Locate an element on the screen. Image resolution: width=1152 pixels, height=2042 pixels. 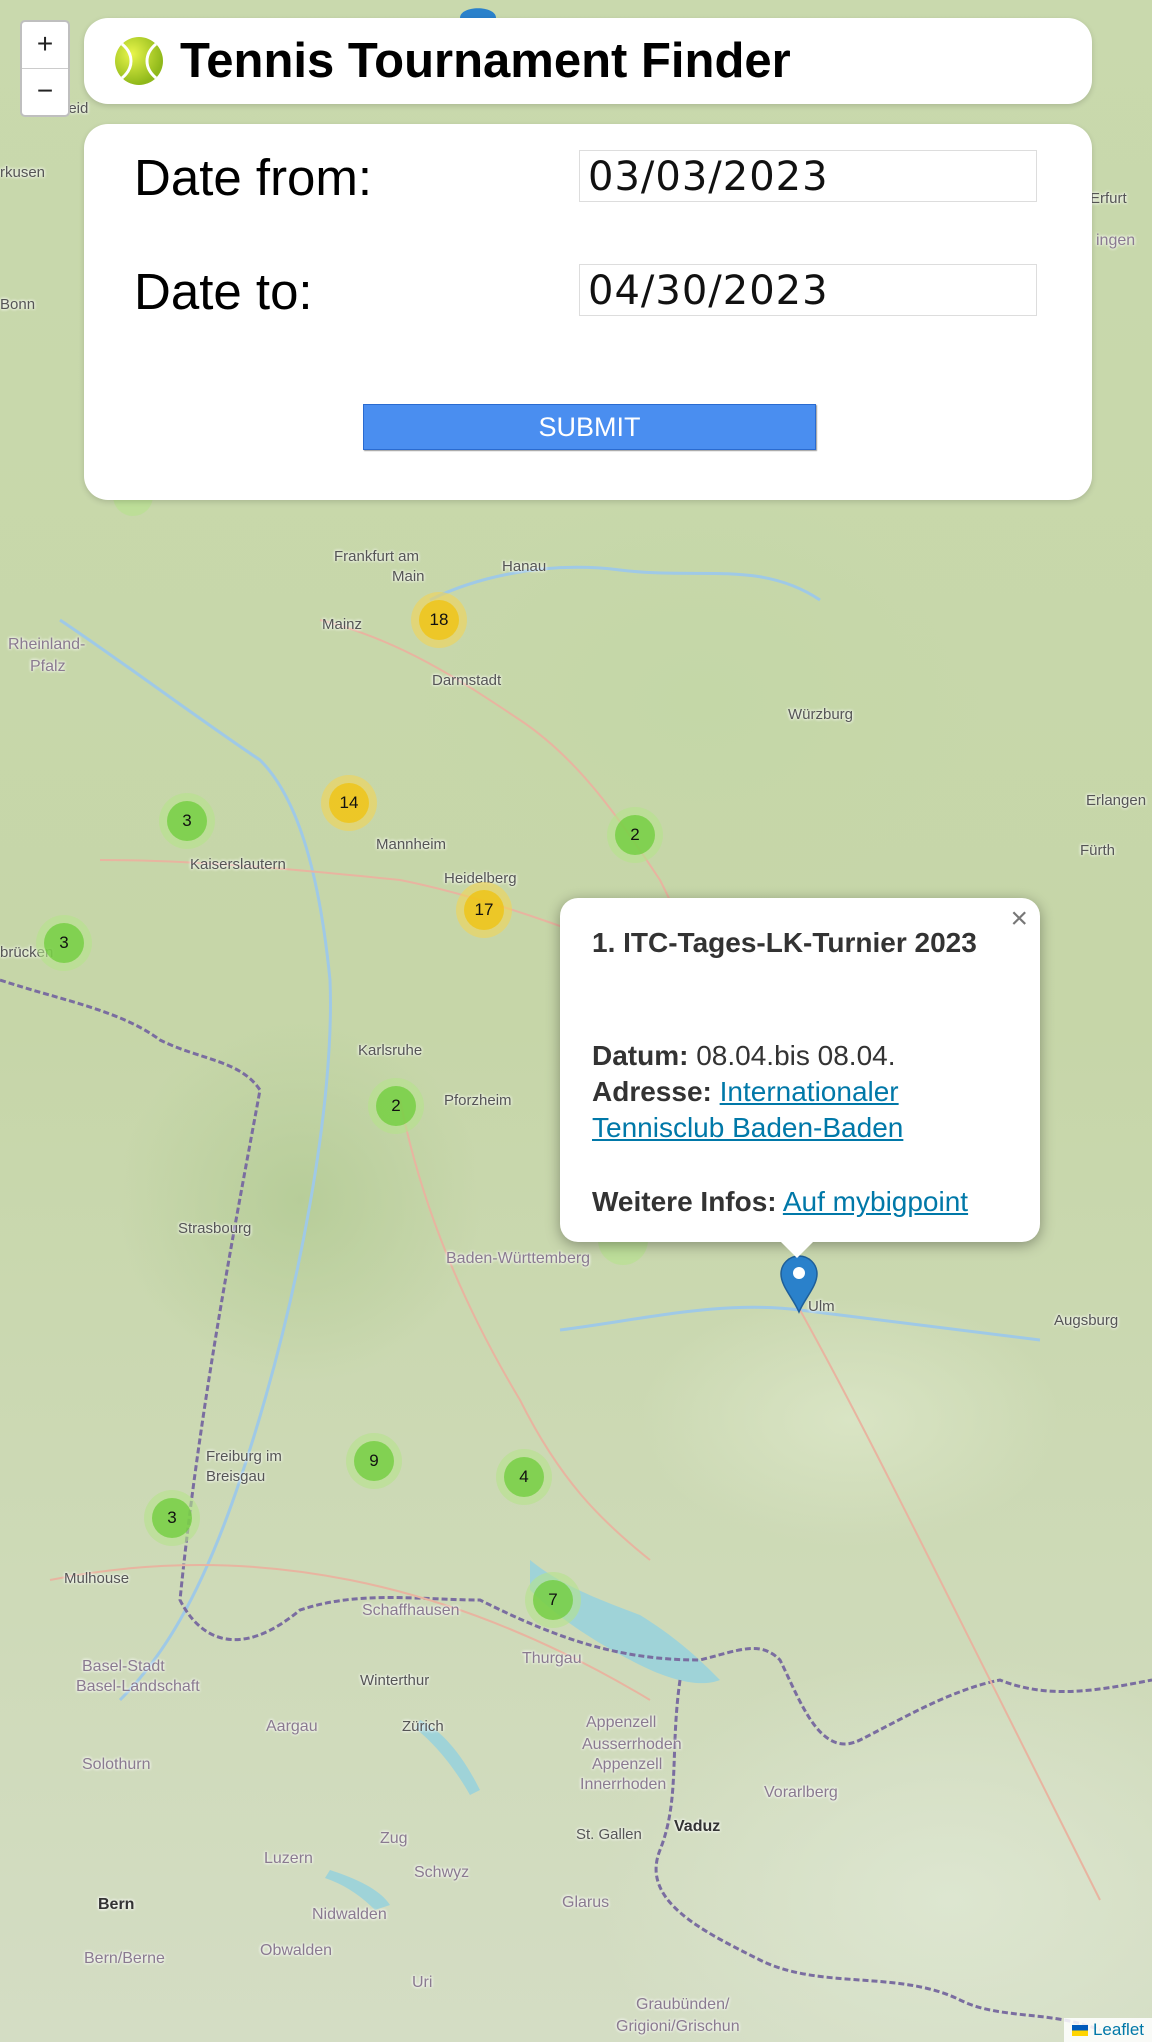
cluster-count: 7 is located at coordinates (553, 1600).